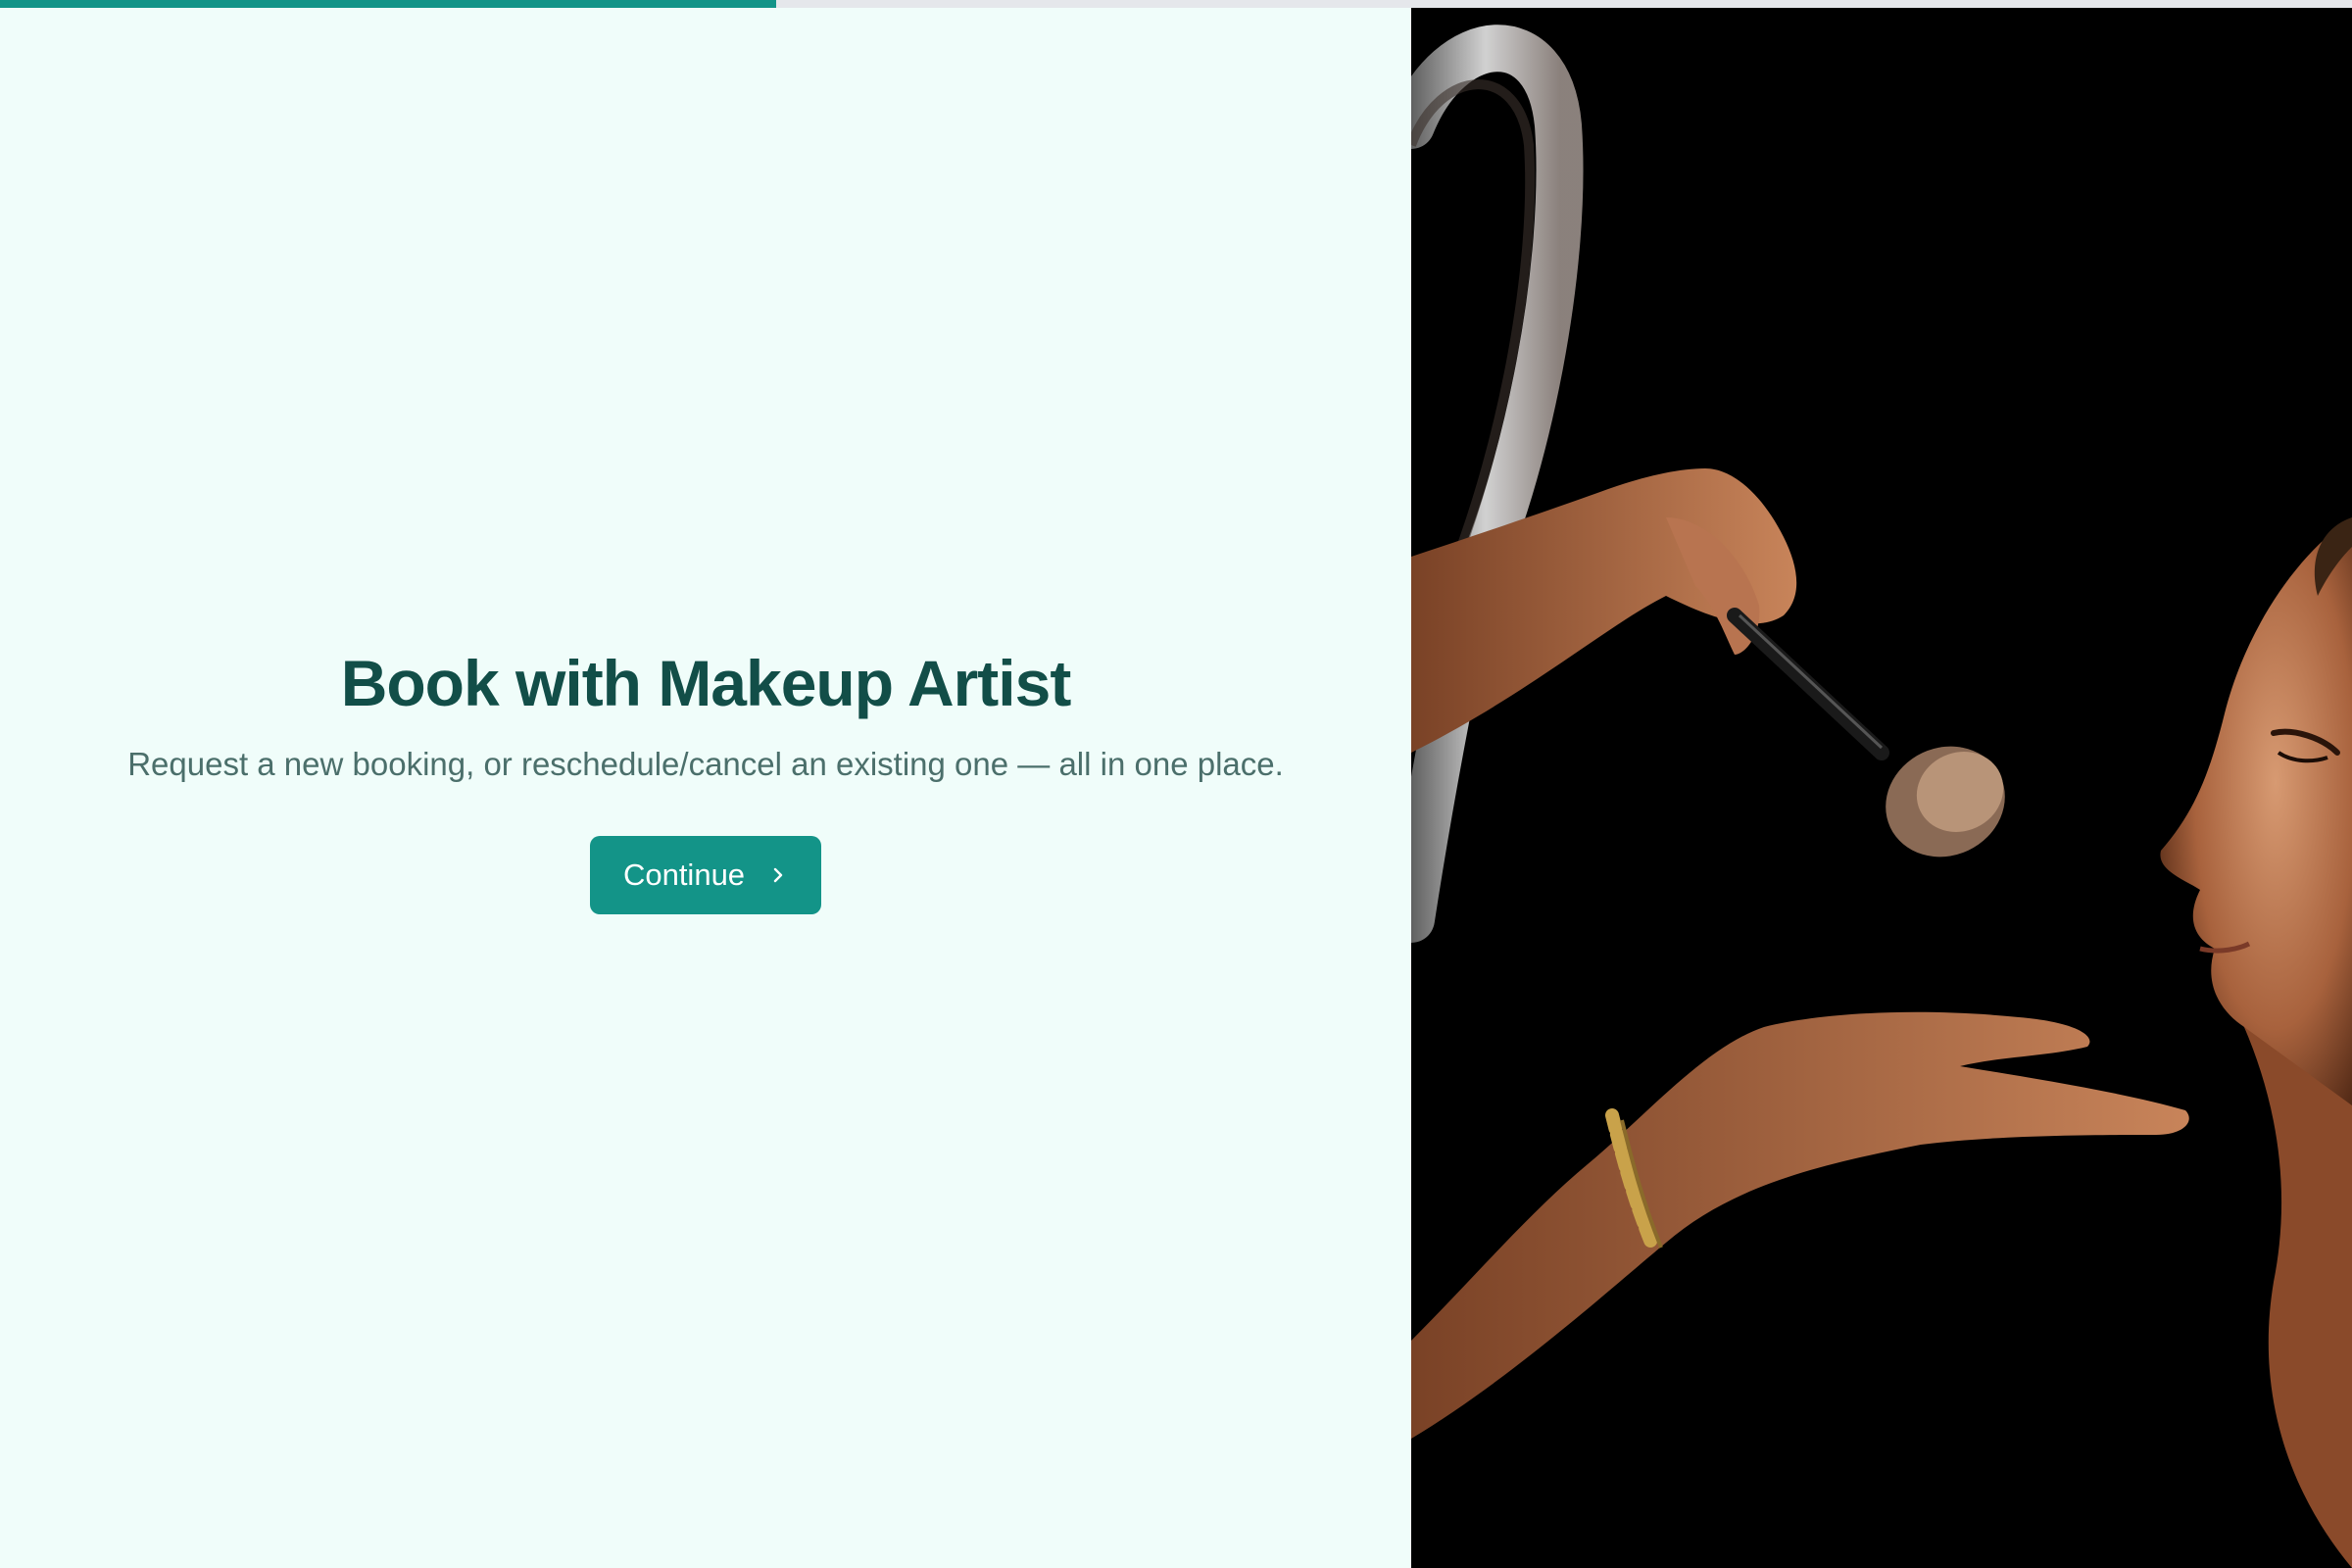 The height and width of the screenshot is (1568, 2352). What do you see at coordinates (1176, 4) in the screenshot?
I see `progress-bar` at bounding box center [1176, 4].